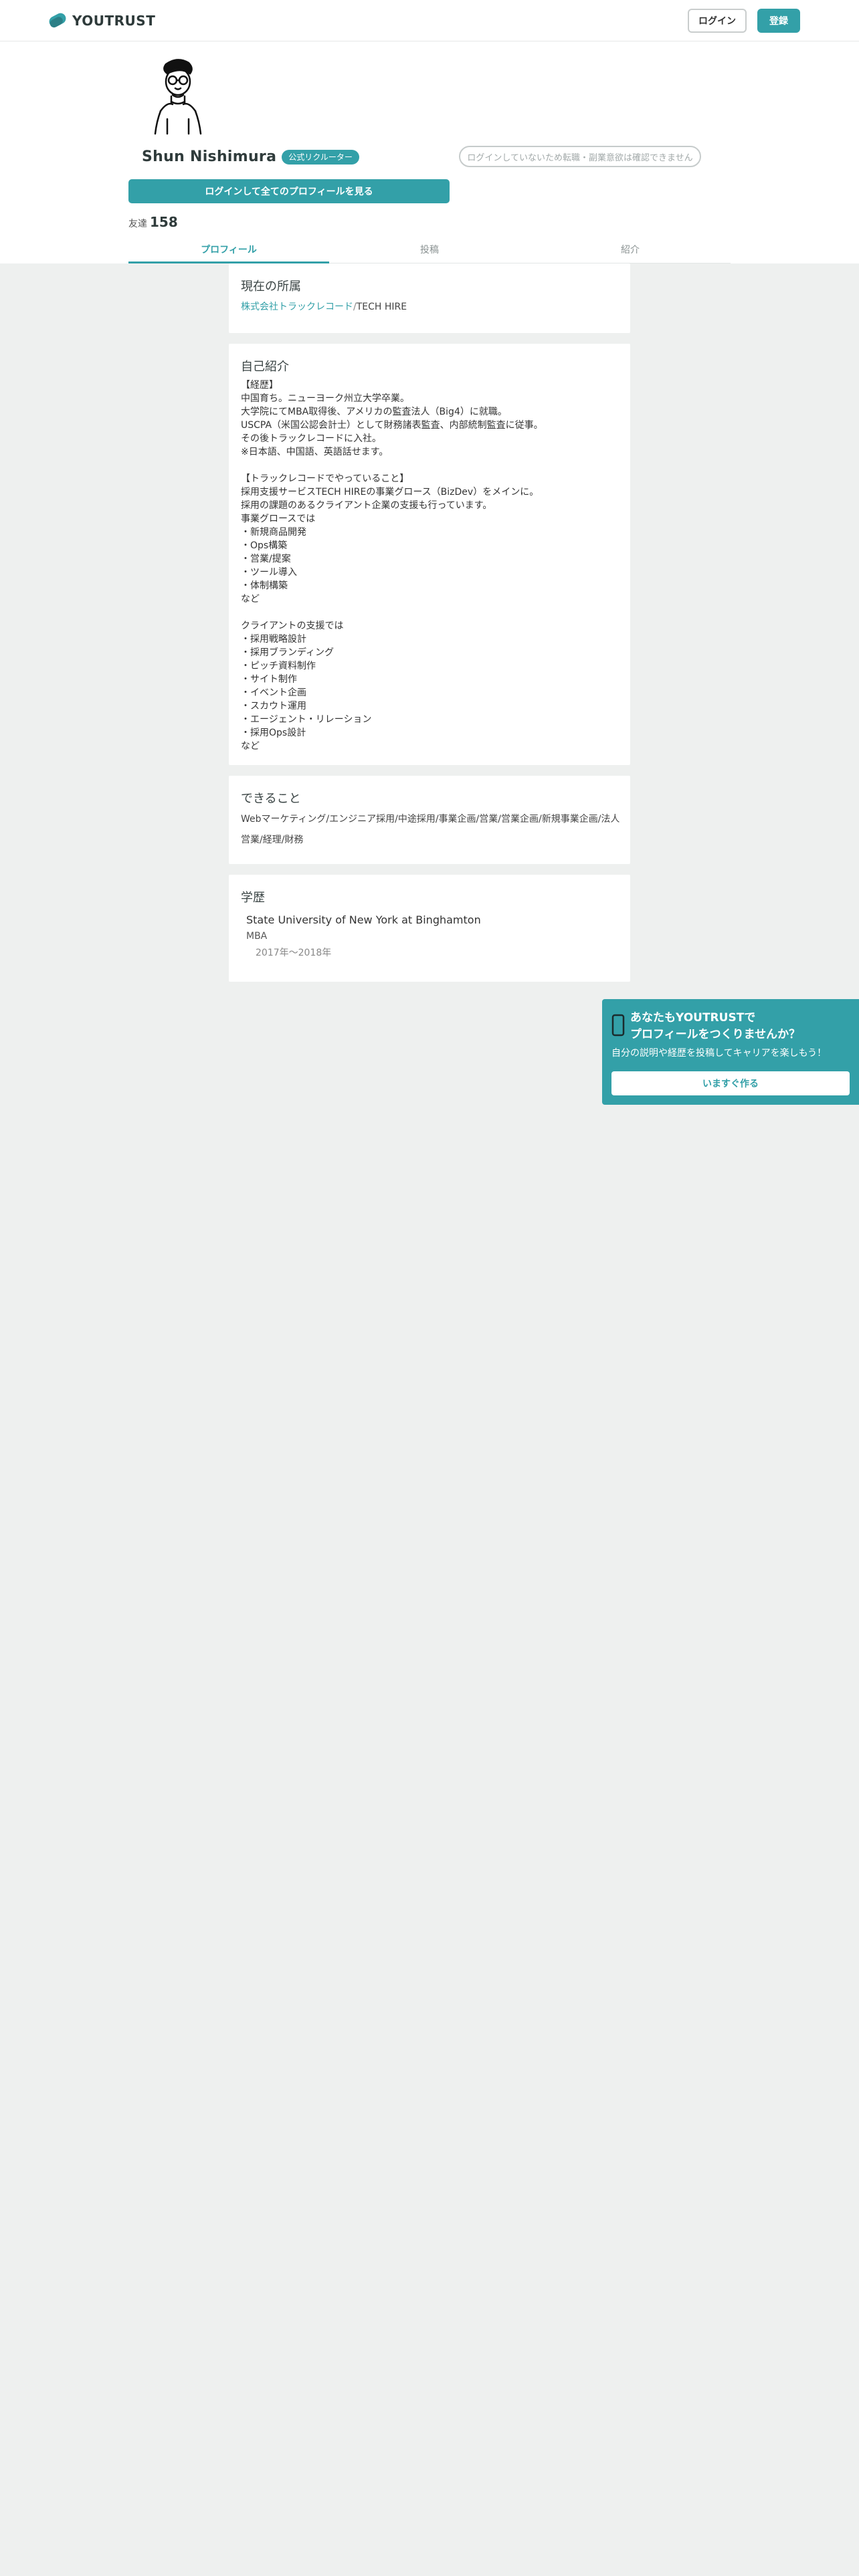 The image size is (859, 2576). I want to click on friends-label: 友達, so click(137, 224).